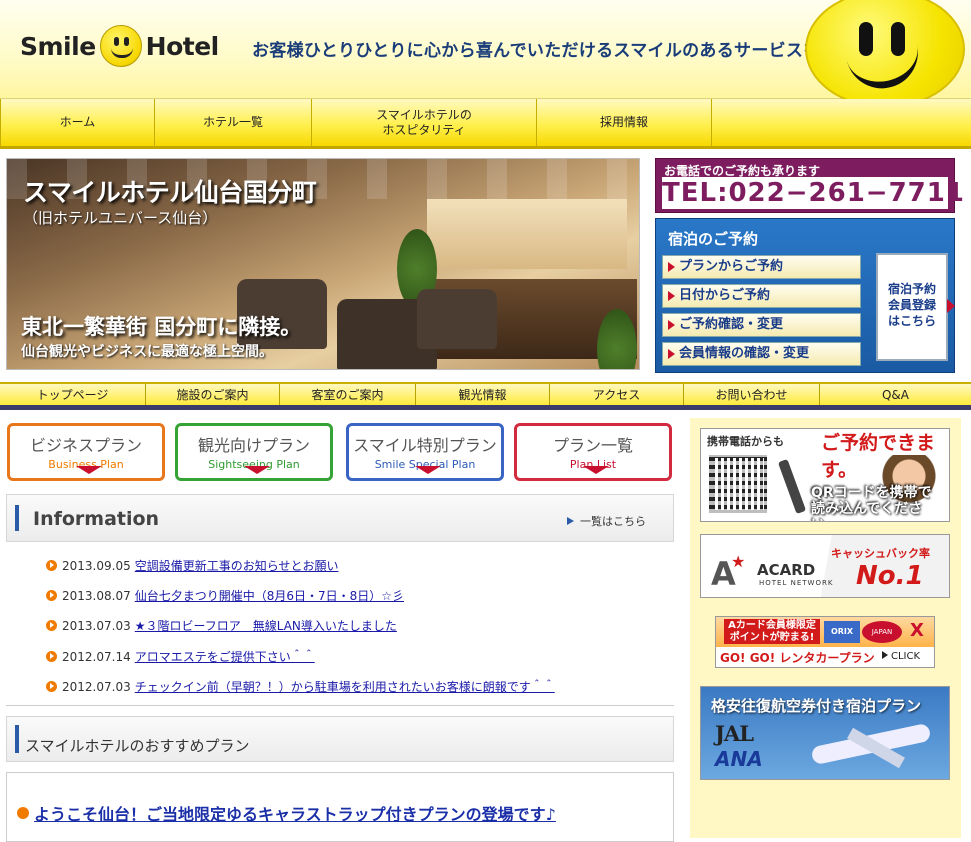 The height and width of the screenshot is (842, 971). I want to click on flight-plan-title: 格安往復航空券付き宿泊プラン, so click(816, 706).